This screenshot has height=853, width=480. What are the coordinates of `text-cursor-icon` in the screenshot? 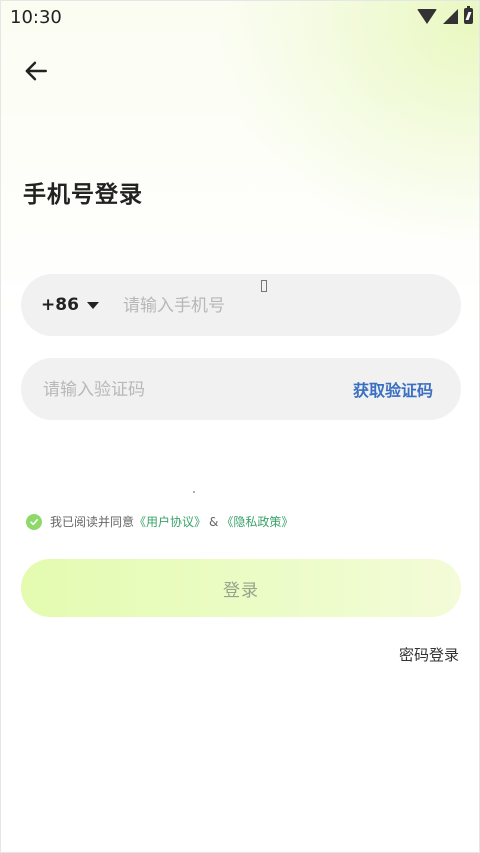 It's located at (264, 286).